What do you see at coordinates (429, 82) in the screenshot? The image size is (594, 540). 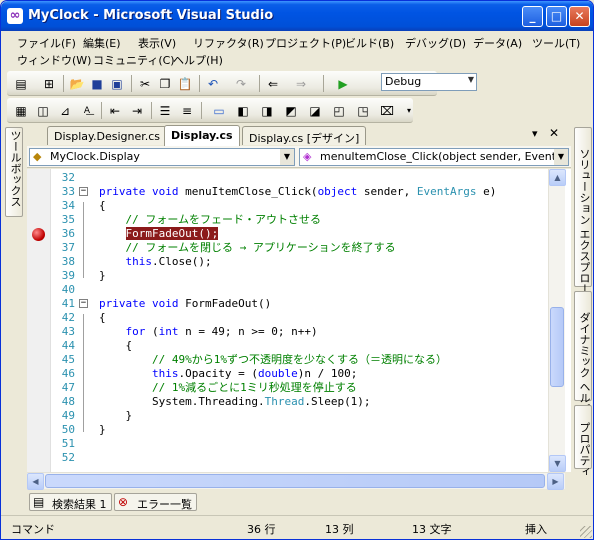 I see `solution-configuration-select: Debug ▼` at bounding box center [429, 82].